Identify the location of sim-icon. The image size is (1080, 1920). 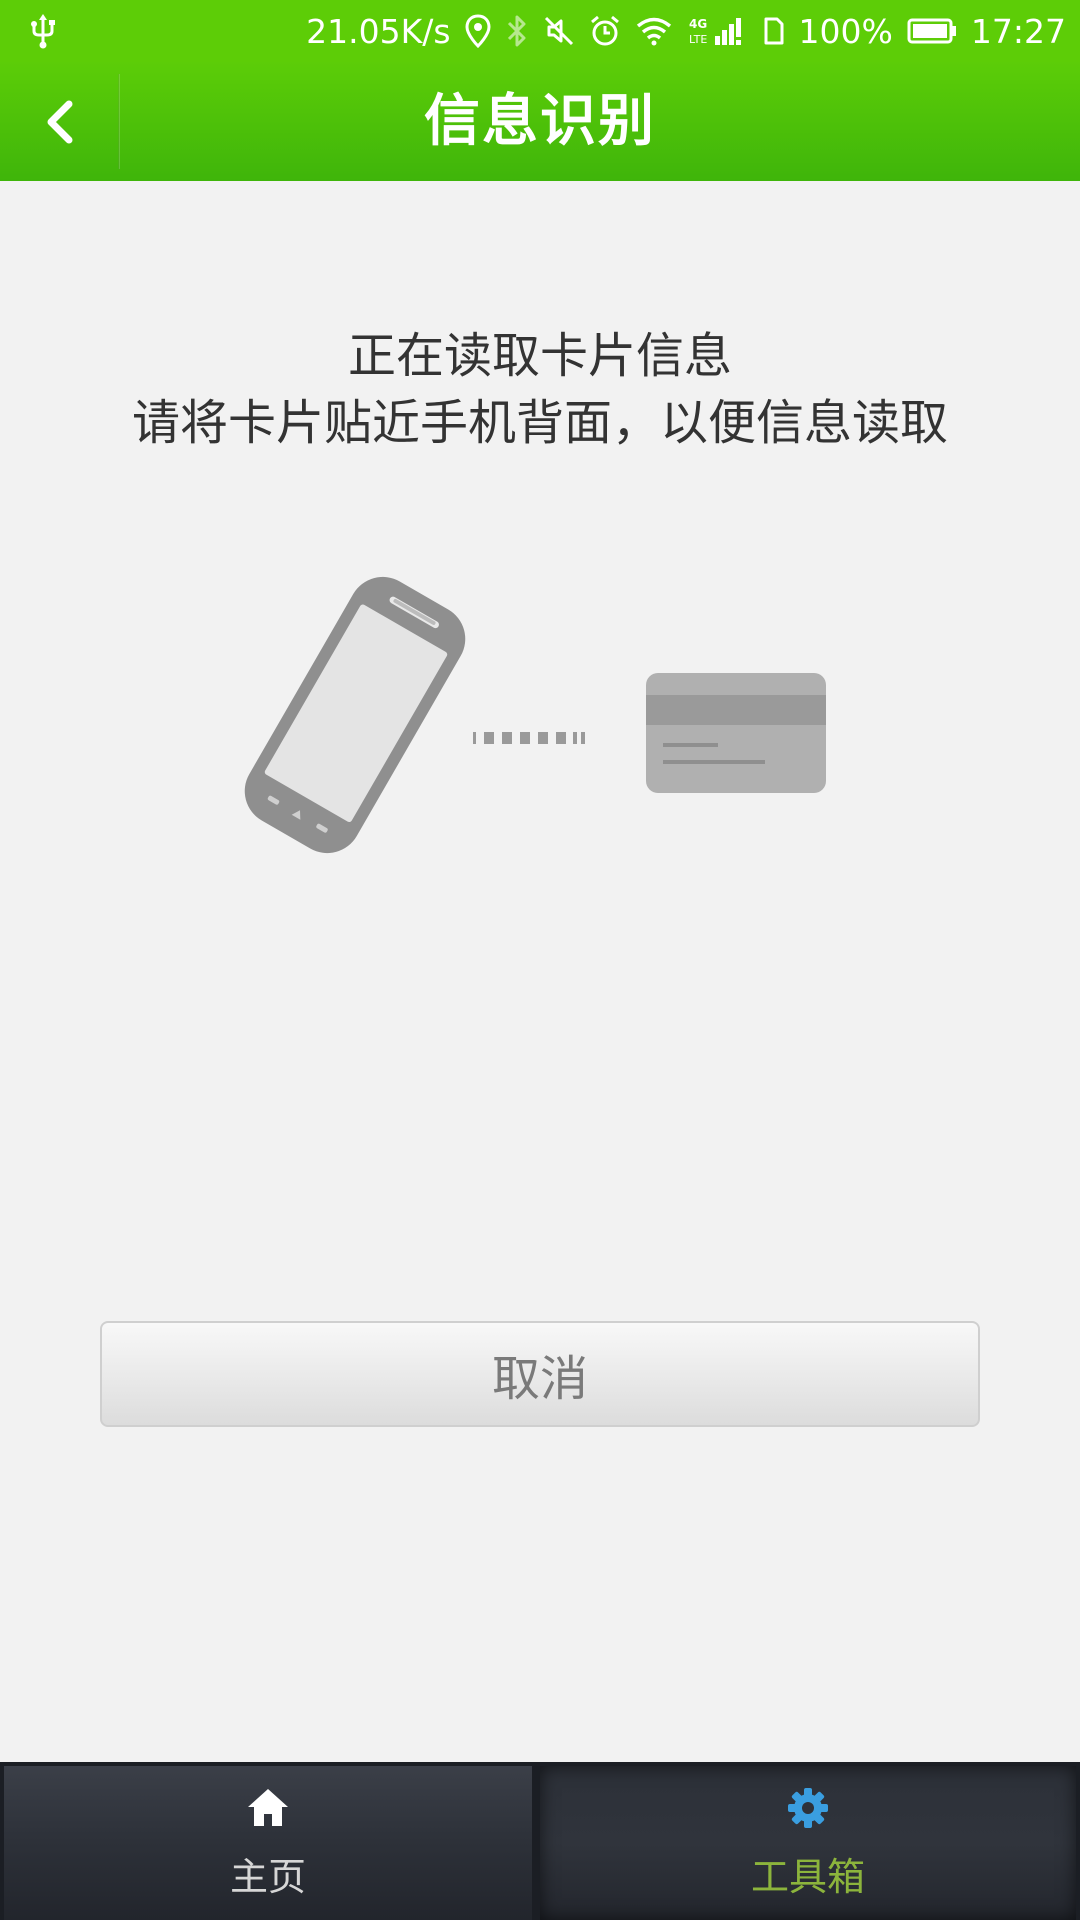
(774, 31).